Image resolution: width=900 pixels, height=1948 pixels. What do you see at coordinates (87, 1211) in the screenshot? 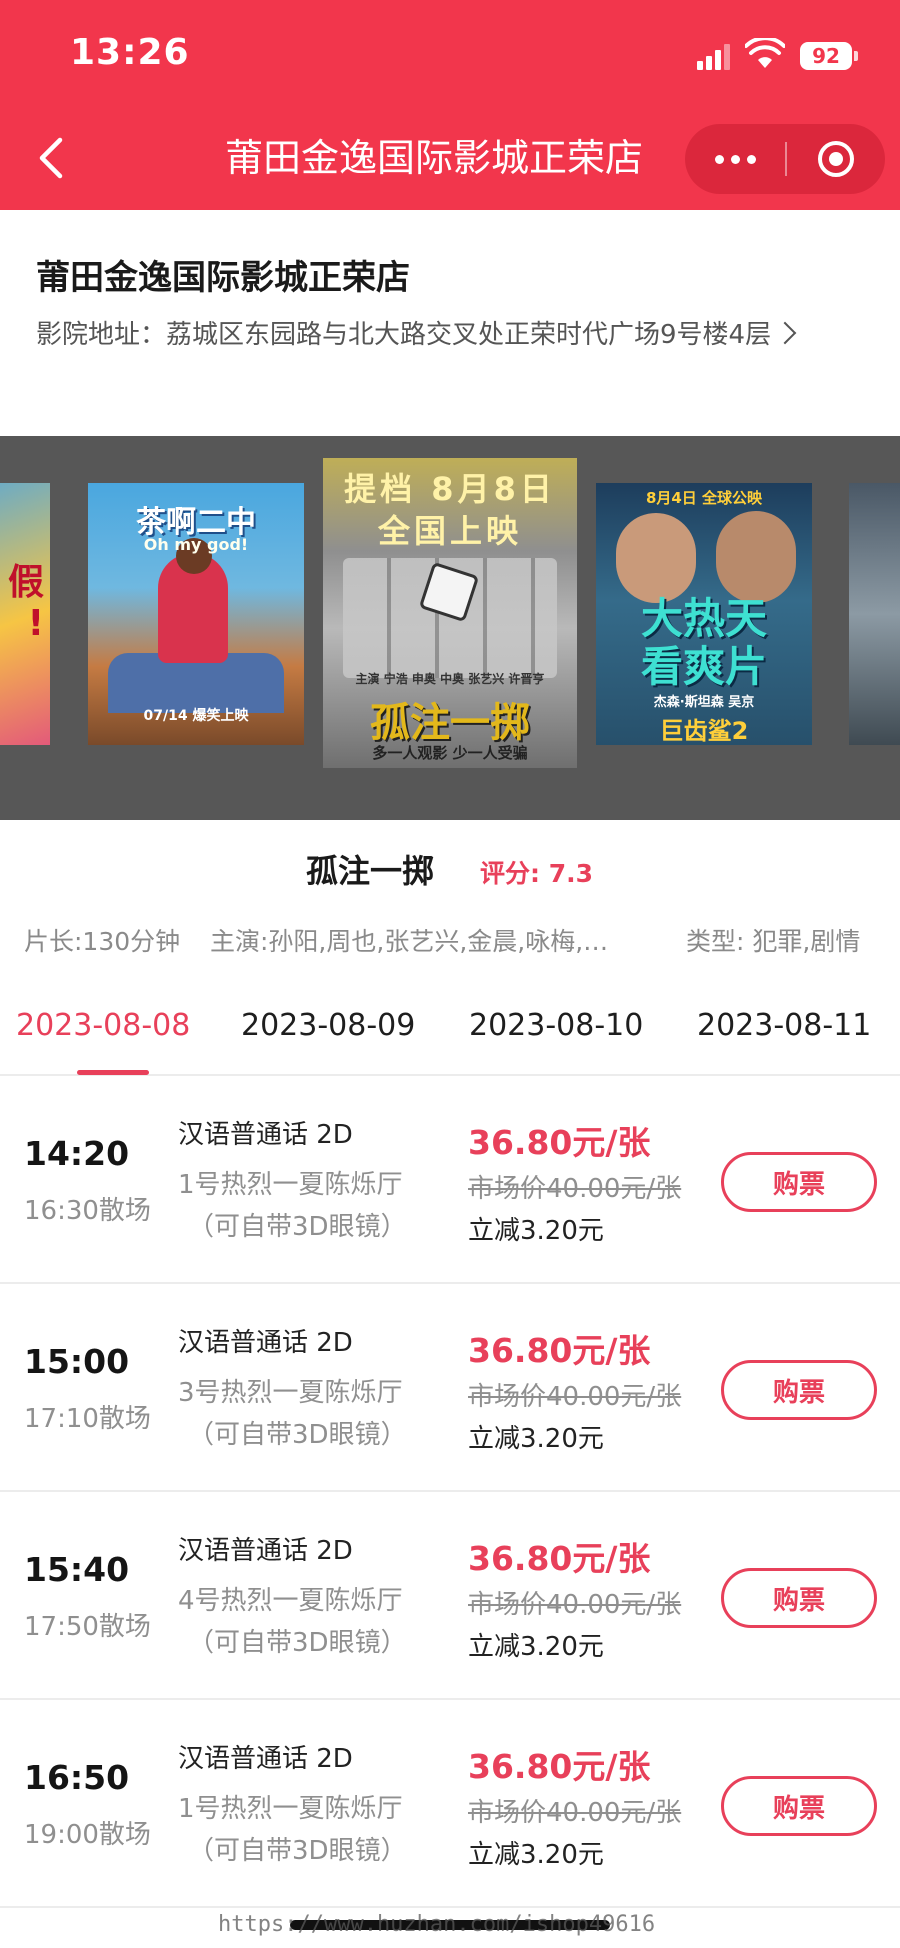
I see `end-time: 16:30散场` at bounding box center [87, 1211].